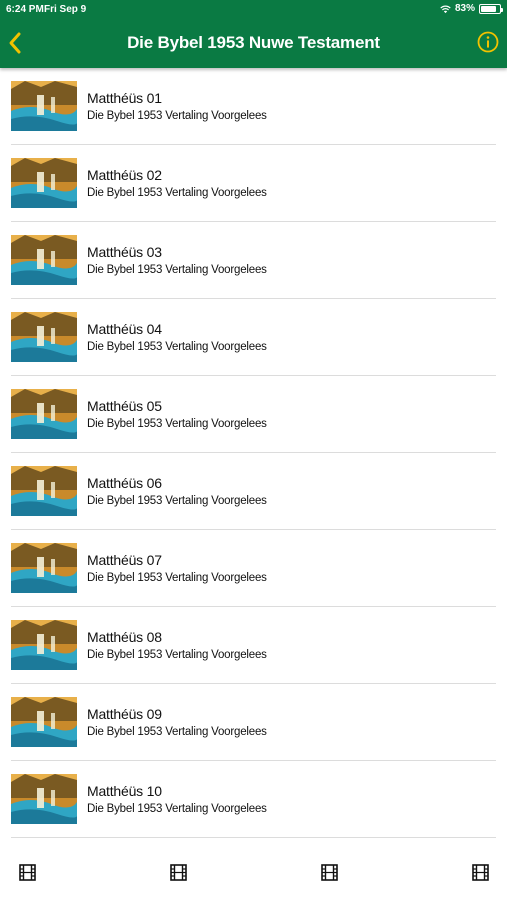  Describe the element at coordinates (124, 406) in the screenshot. I see `item-title: Matthéüs 05` at that location.